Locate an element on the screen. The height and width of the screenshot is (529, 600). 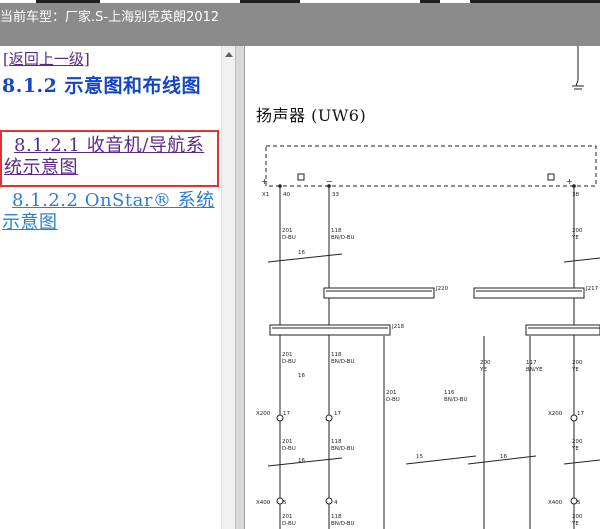
gauge-label: 15 is located at coordinates (419, 457).